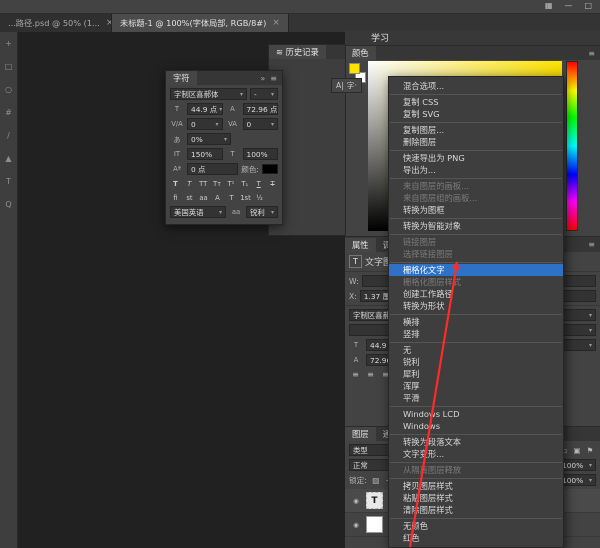 This screenshot has height=548, width=600. Describe the element at coordinates (588, 5) in the screenshot. I see `maximize-icon: □` at that location.